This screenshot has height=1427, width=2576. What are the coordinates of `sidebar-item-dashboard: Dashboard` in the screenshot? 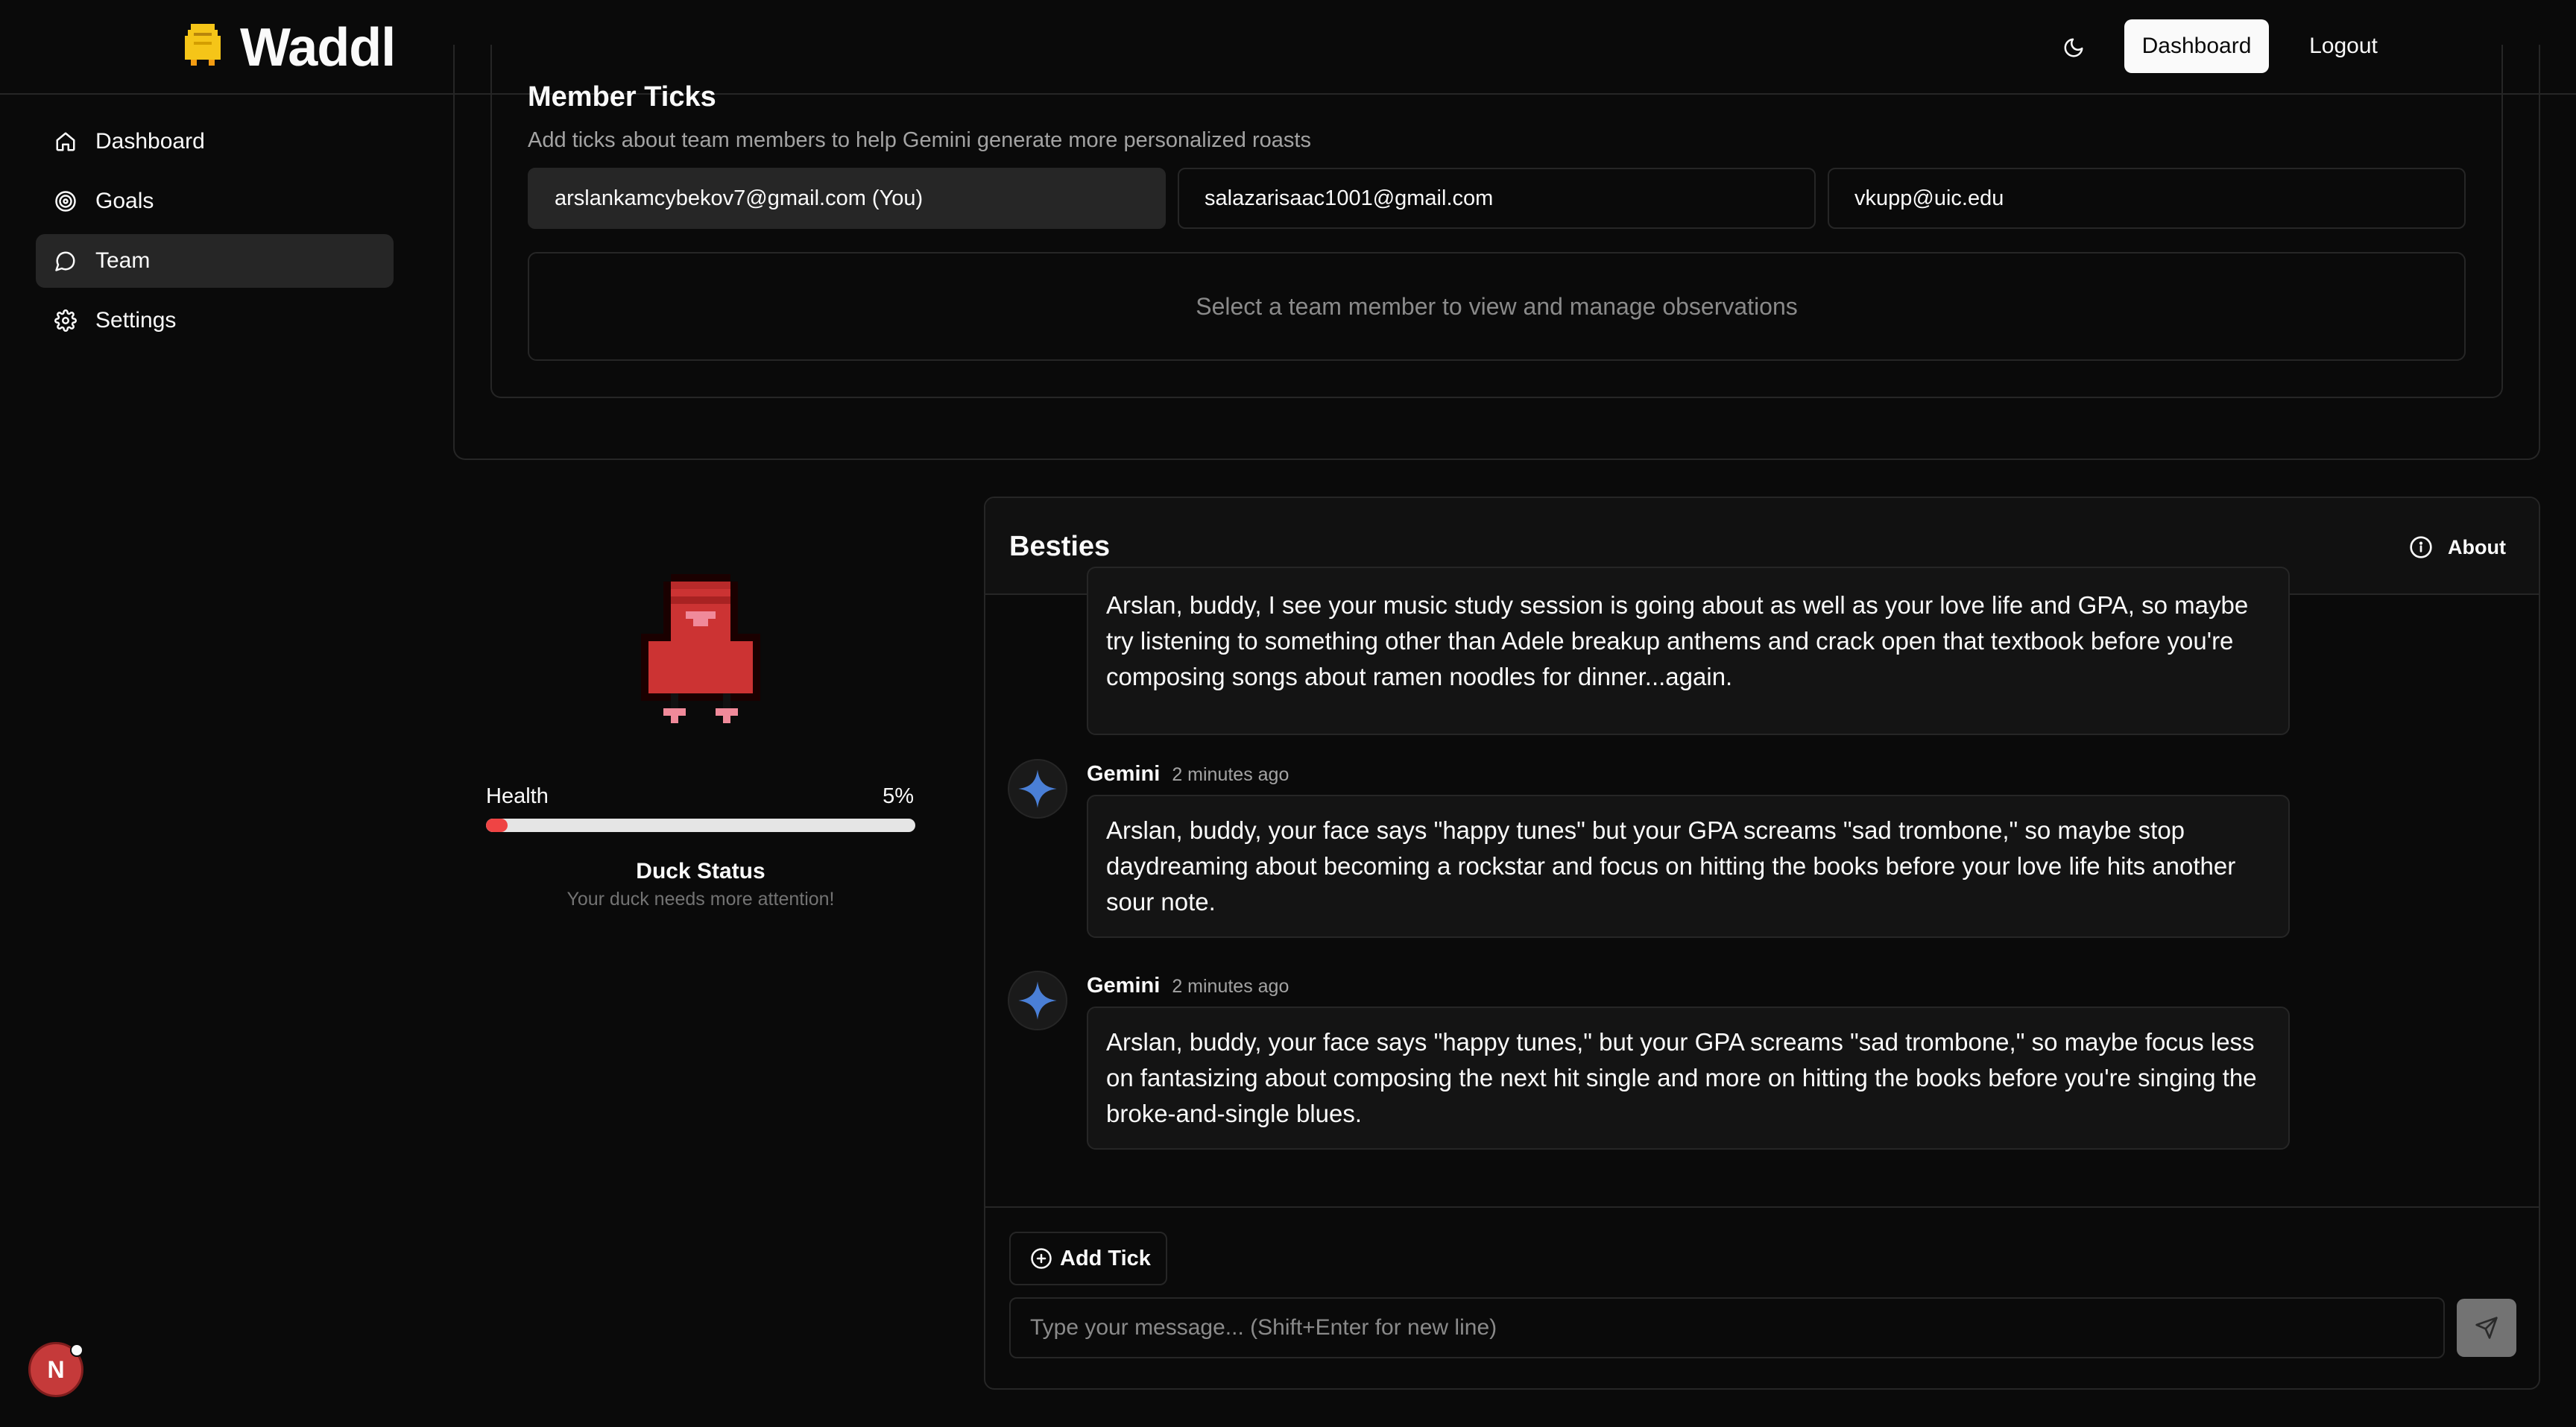 It's located at (215, 142).